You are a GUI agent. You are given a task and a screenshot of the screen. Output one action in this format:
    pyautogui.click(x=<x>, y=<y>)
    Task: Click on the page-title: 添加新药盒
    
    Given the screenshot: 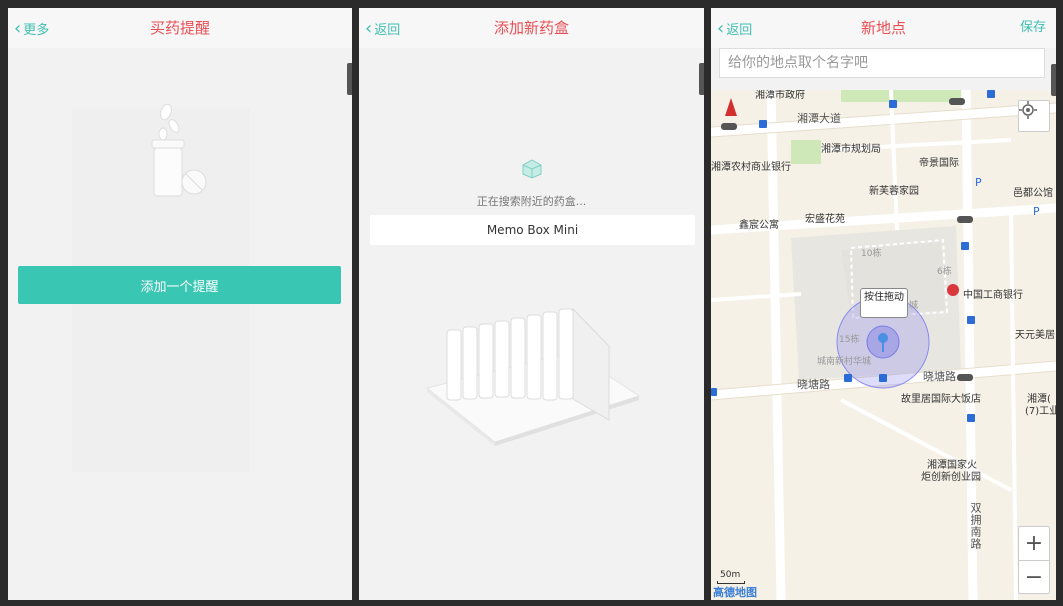 What is the action you would take?
    pyautogui.click(x=531, y=28)
    